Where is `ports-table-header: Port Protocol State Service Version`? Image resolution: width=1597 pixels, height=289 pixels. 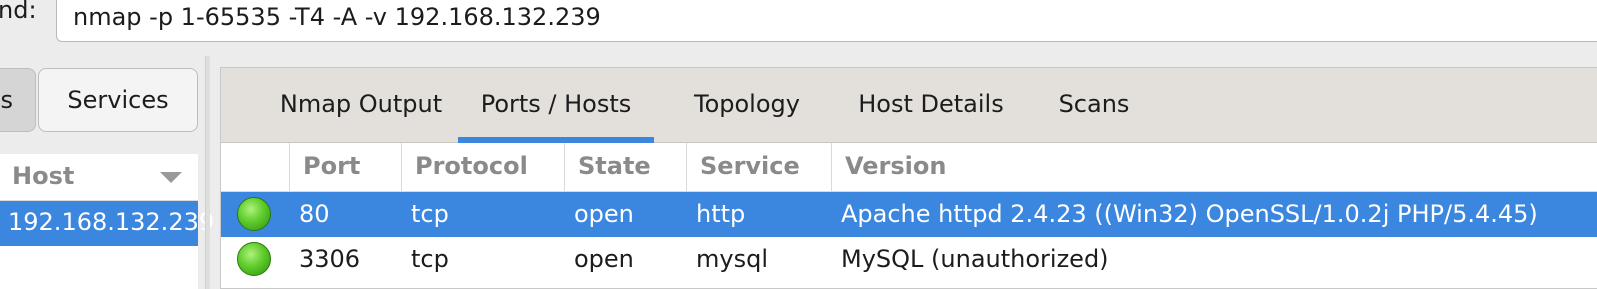 ports-table-header: Port Protocol State Service Version is located at coordinates (909, 167).